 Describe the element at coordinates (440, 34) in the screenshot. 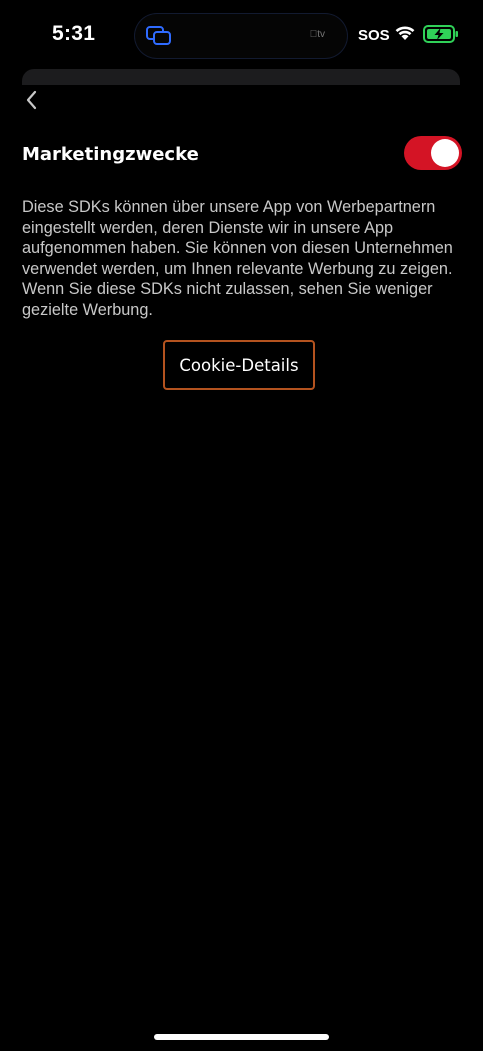

I see `battery-charging-icon` at that location.